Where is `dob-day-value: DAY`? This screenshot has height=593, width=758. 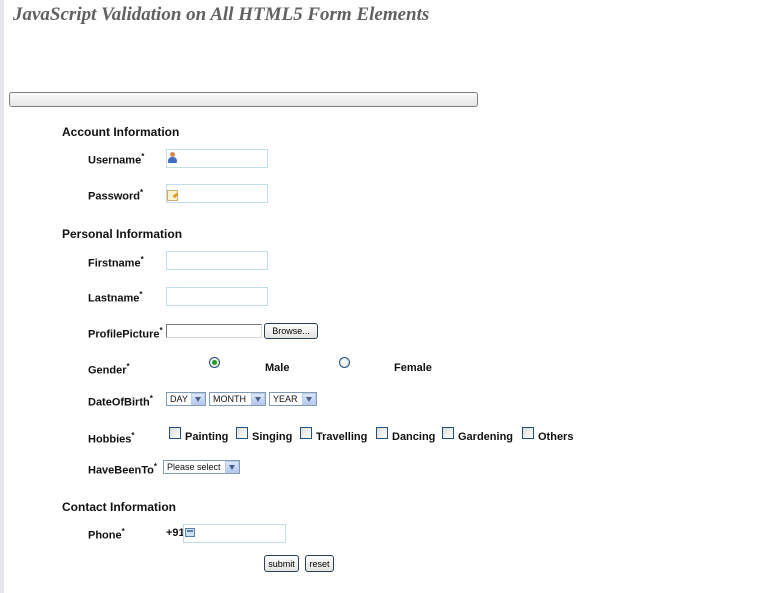
dob-day-value: DAY is located at coordinates (179, 399).